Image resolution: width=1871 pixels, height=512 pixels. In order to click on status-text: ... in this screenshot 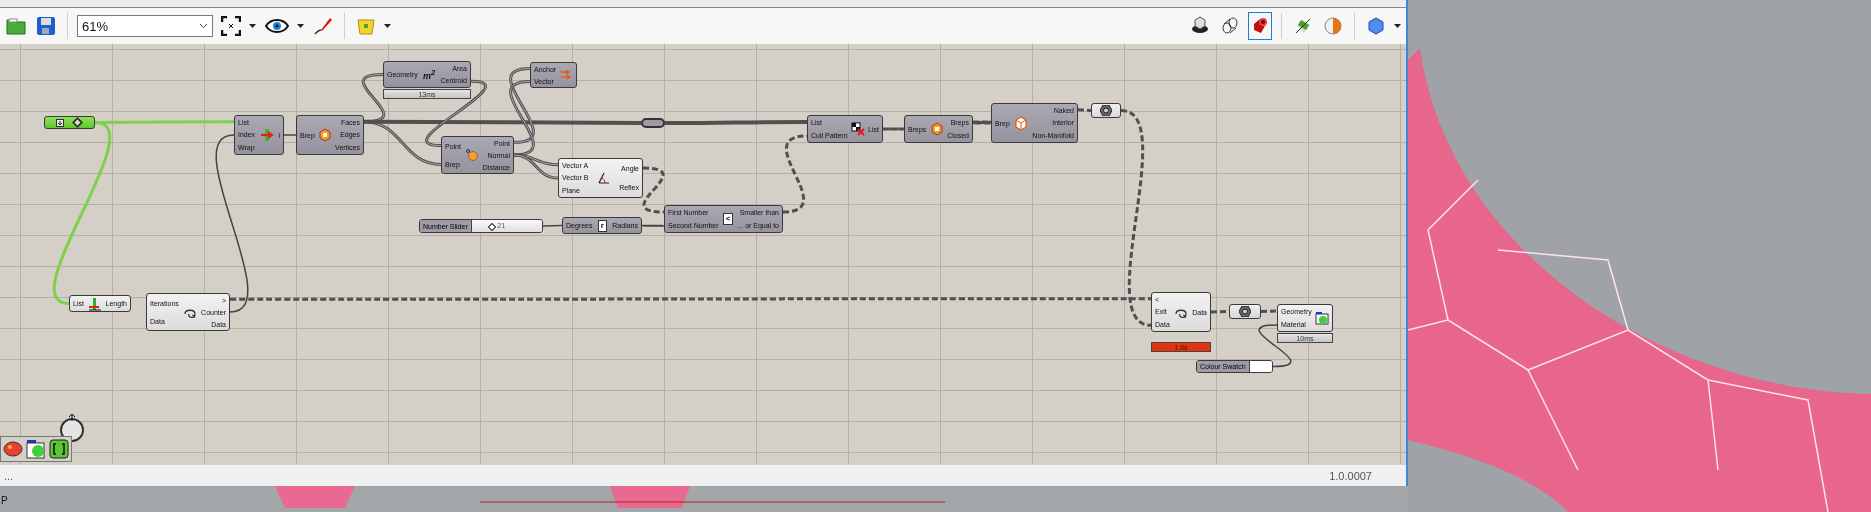, I will do `click(9, 475)`.